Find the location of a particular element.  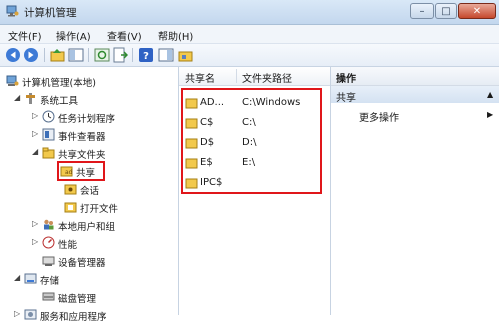

share-name: D$ is located at coordinates (207, 142).